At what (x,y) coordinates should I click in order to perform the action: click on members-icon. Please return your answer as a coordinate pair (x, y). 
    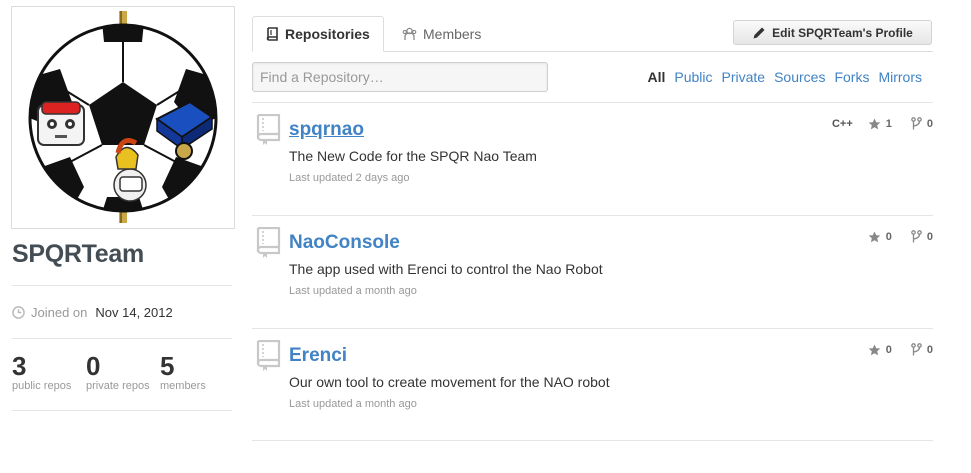
    Looking at the image, I should click on (409, 33).